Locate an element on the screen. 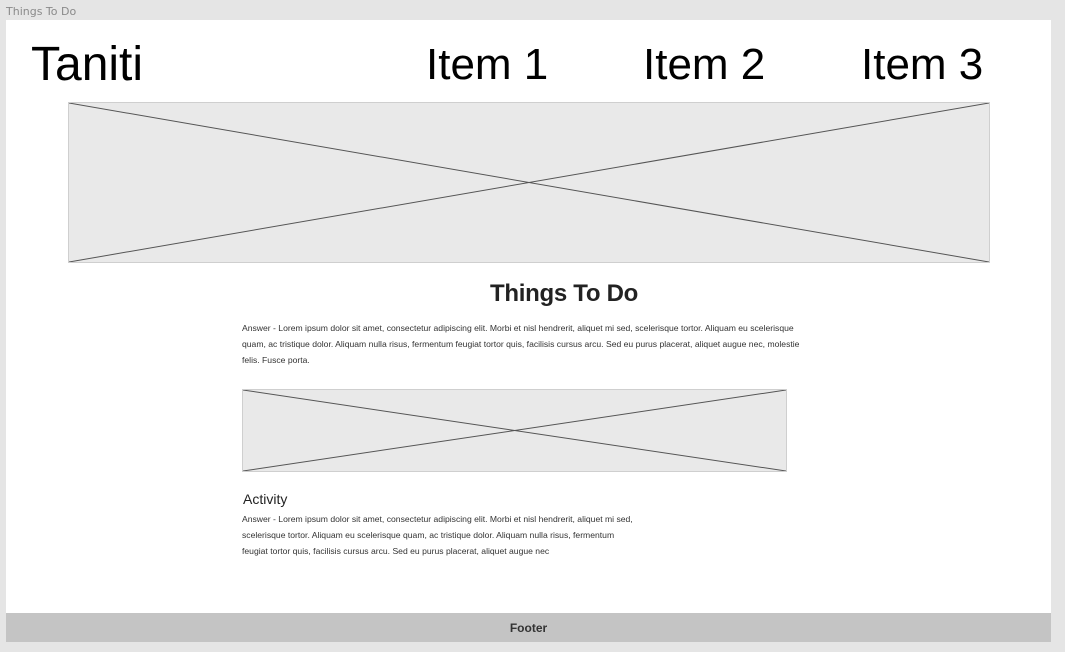 The width and height of the screenshot is (1065, 652). section-image-placeholder is located at coordinates (514, 430).